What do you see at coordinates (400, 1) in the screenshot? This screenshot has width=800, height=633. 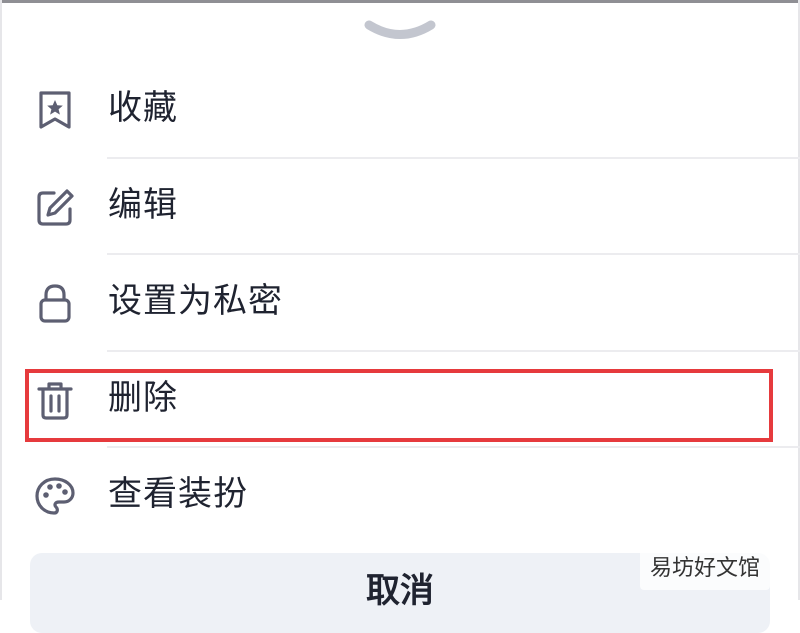 I see `screen-top-border` at bounding box center [400, 1].